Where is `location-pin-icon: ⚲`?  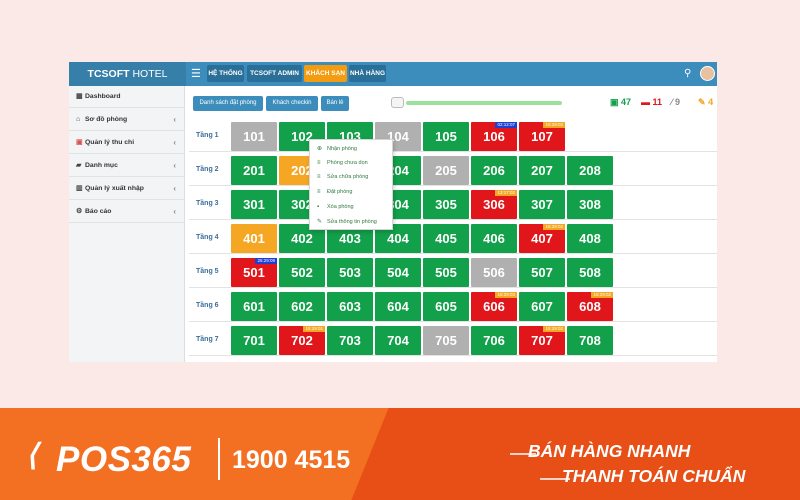
location-pin-icon: ⚲ is located at coordinates (687, 73).